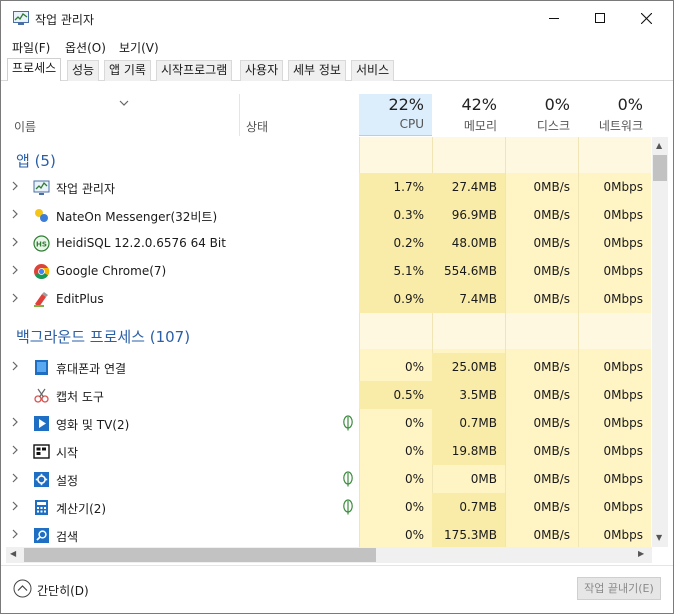  What do you see at coordinates (630, 104) in the screenshot?
I see `network-total-percent: 0%` at bounding box center [630, 104].